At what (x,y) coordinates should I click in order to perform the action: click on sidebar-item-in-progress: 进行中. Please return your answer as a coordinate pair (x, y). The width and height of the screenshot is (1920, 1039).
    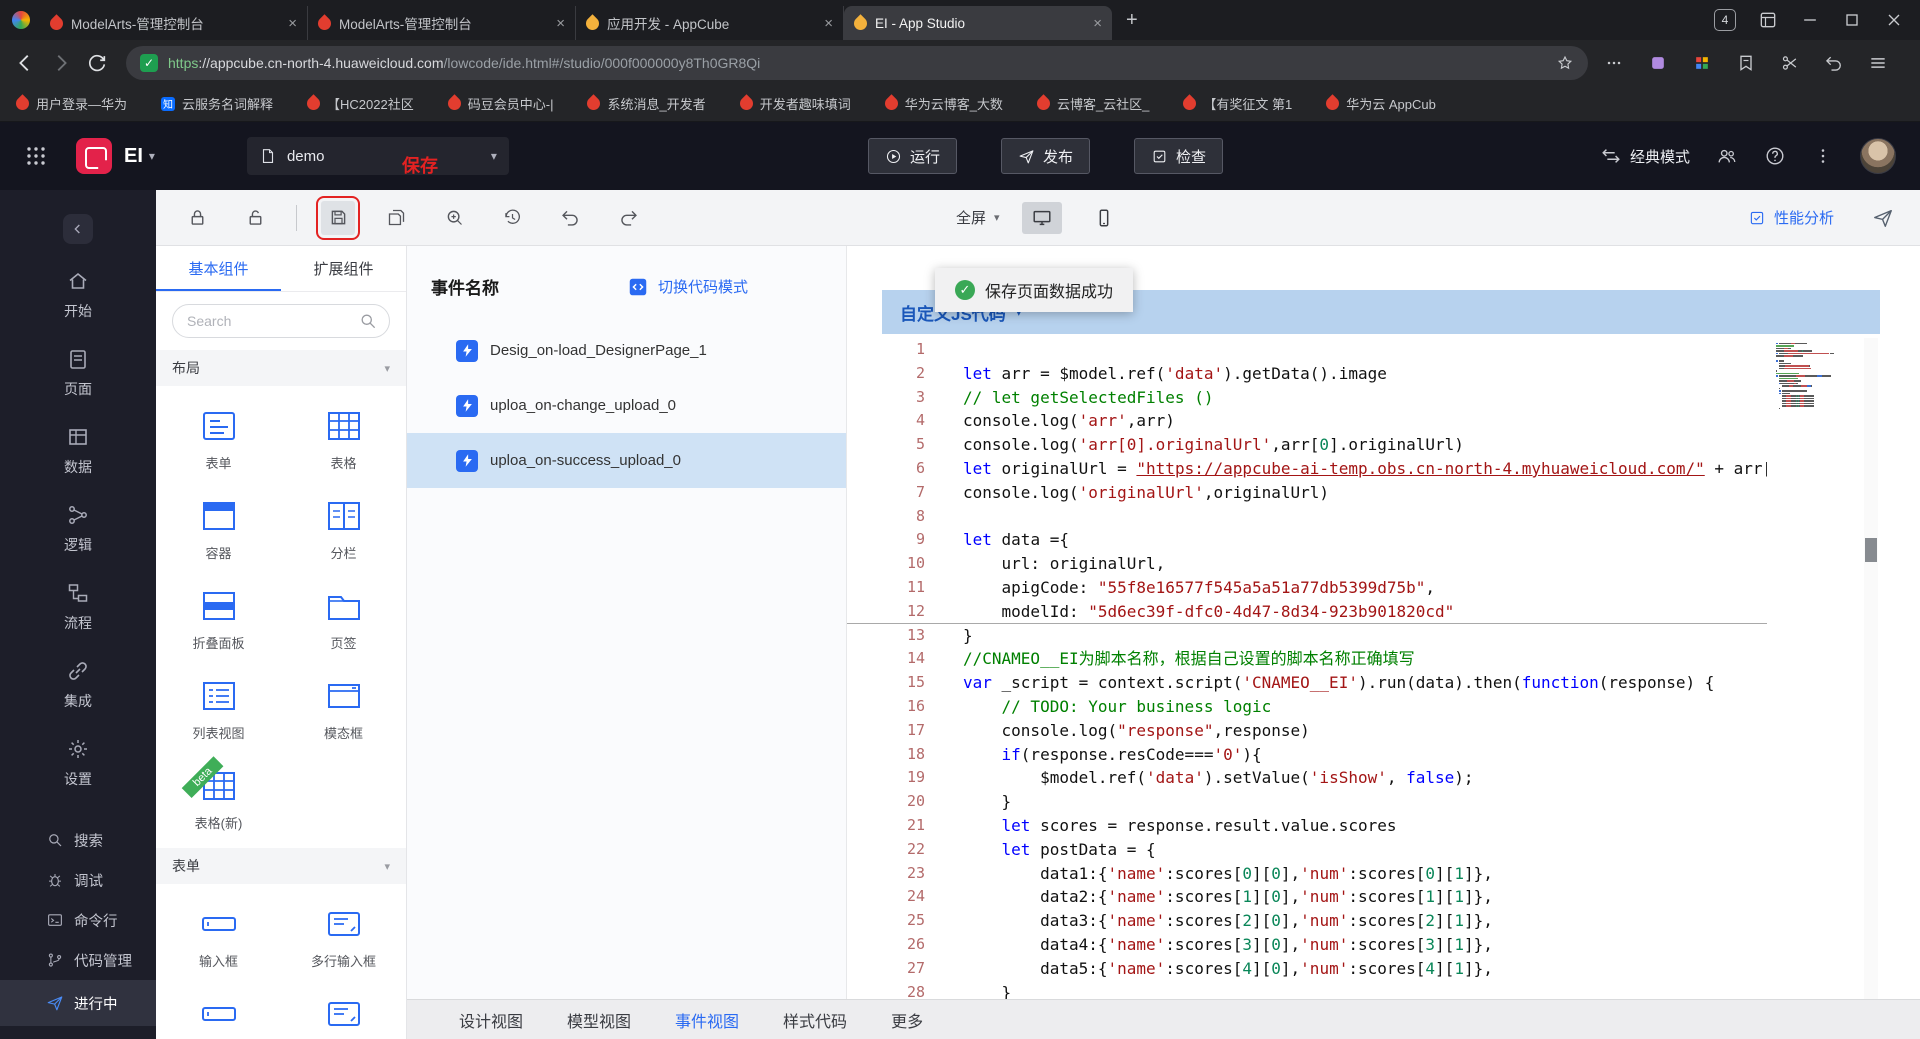
    Looking at the image, I should click on (78, 1003).